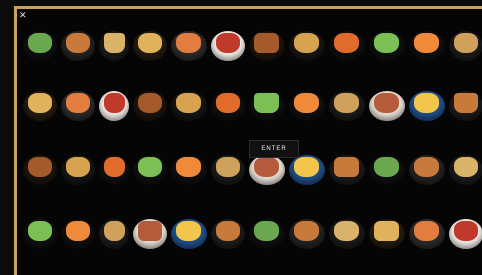  Describe the element at coordinates (274, 149) in the screenshot. I see `enter-button: ENTER` at that location.